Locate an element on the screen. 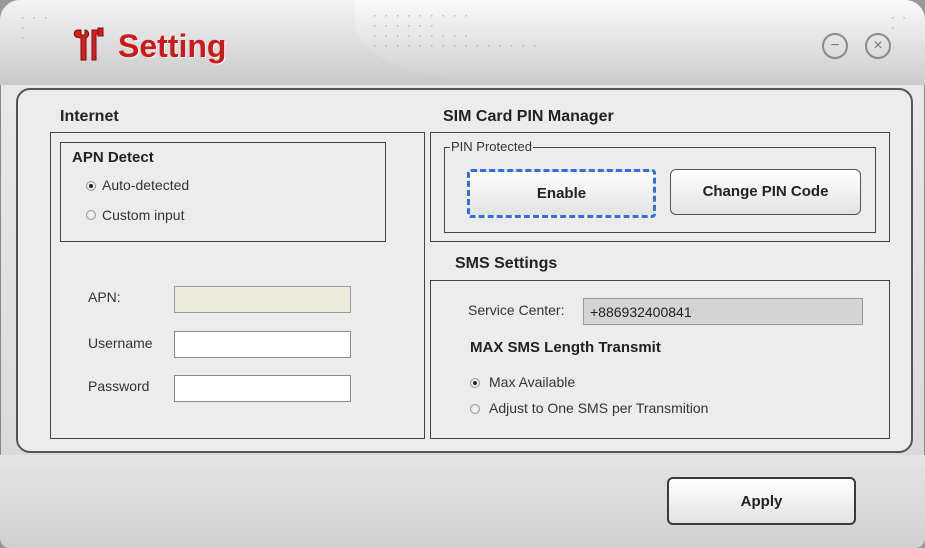 This screenshot has width=925, height=548. username-label: Username is located at coordinates (120, 343).